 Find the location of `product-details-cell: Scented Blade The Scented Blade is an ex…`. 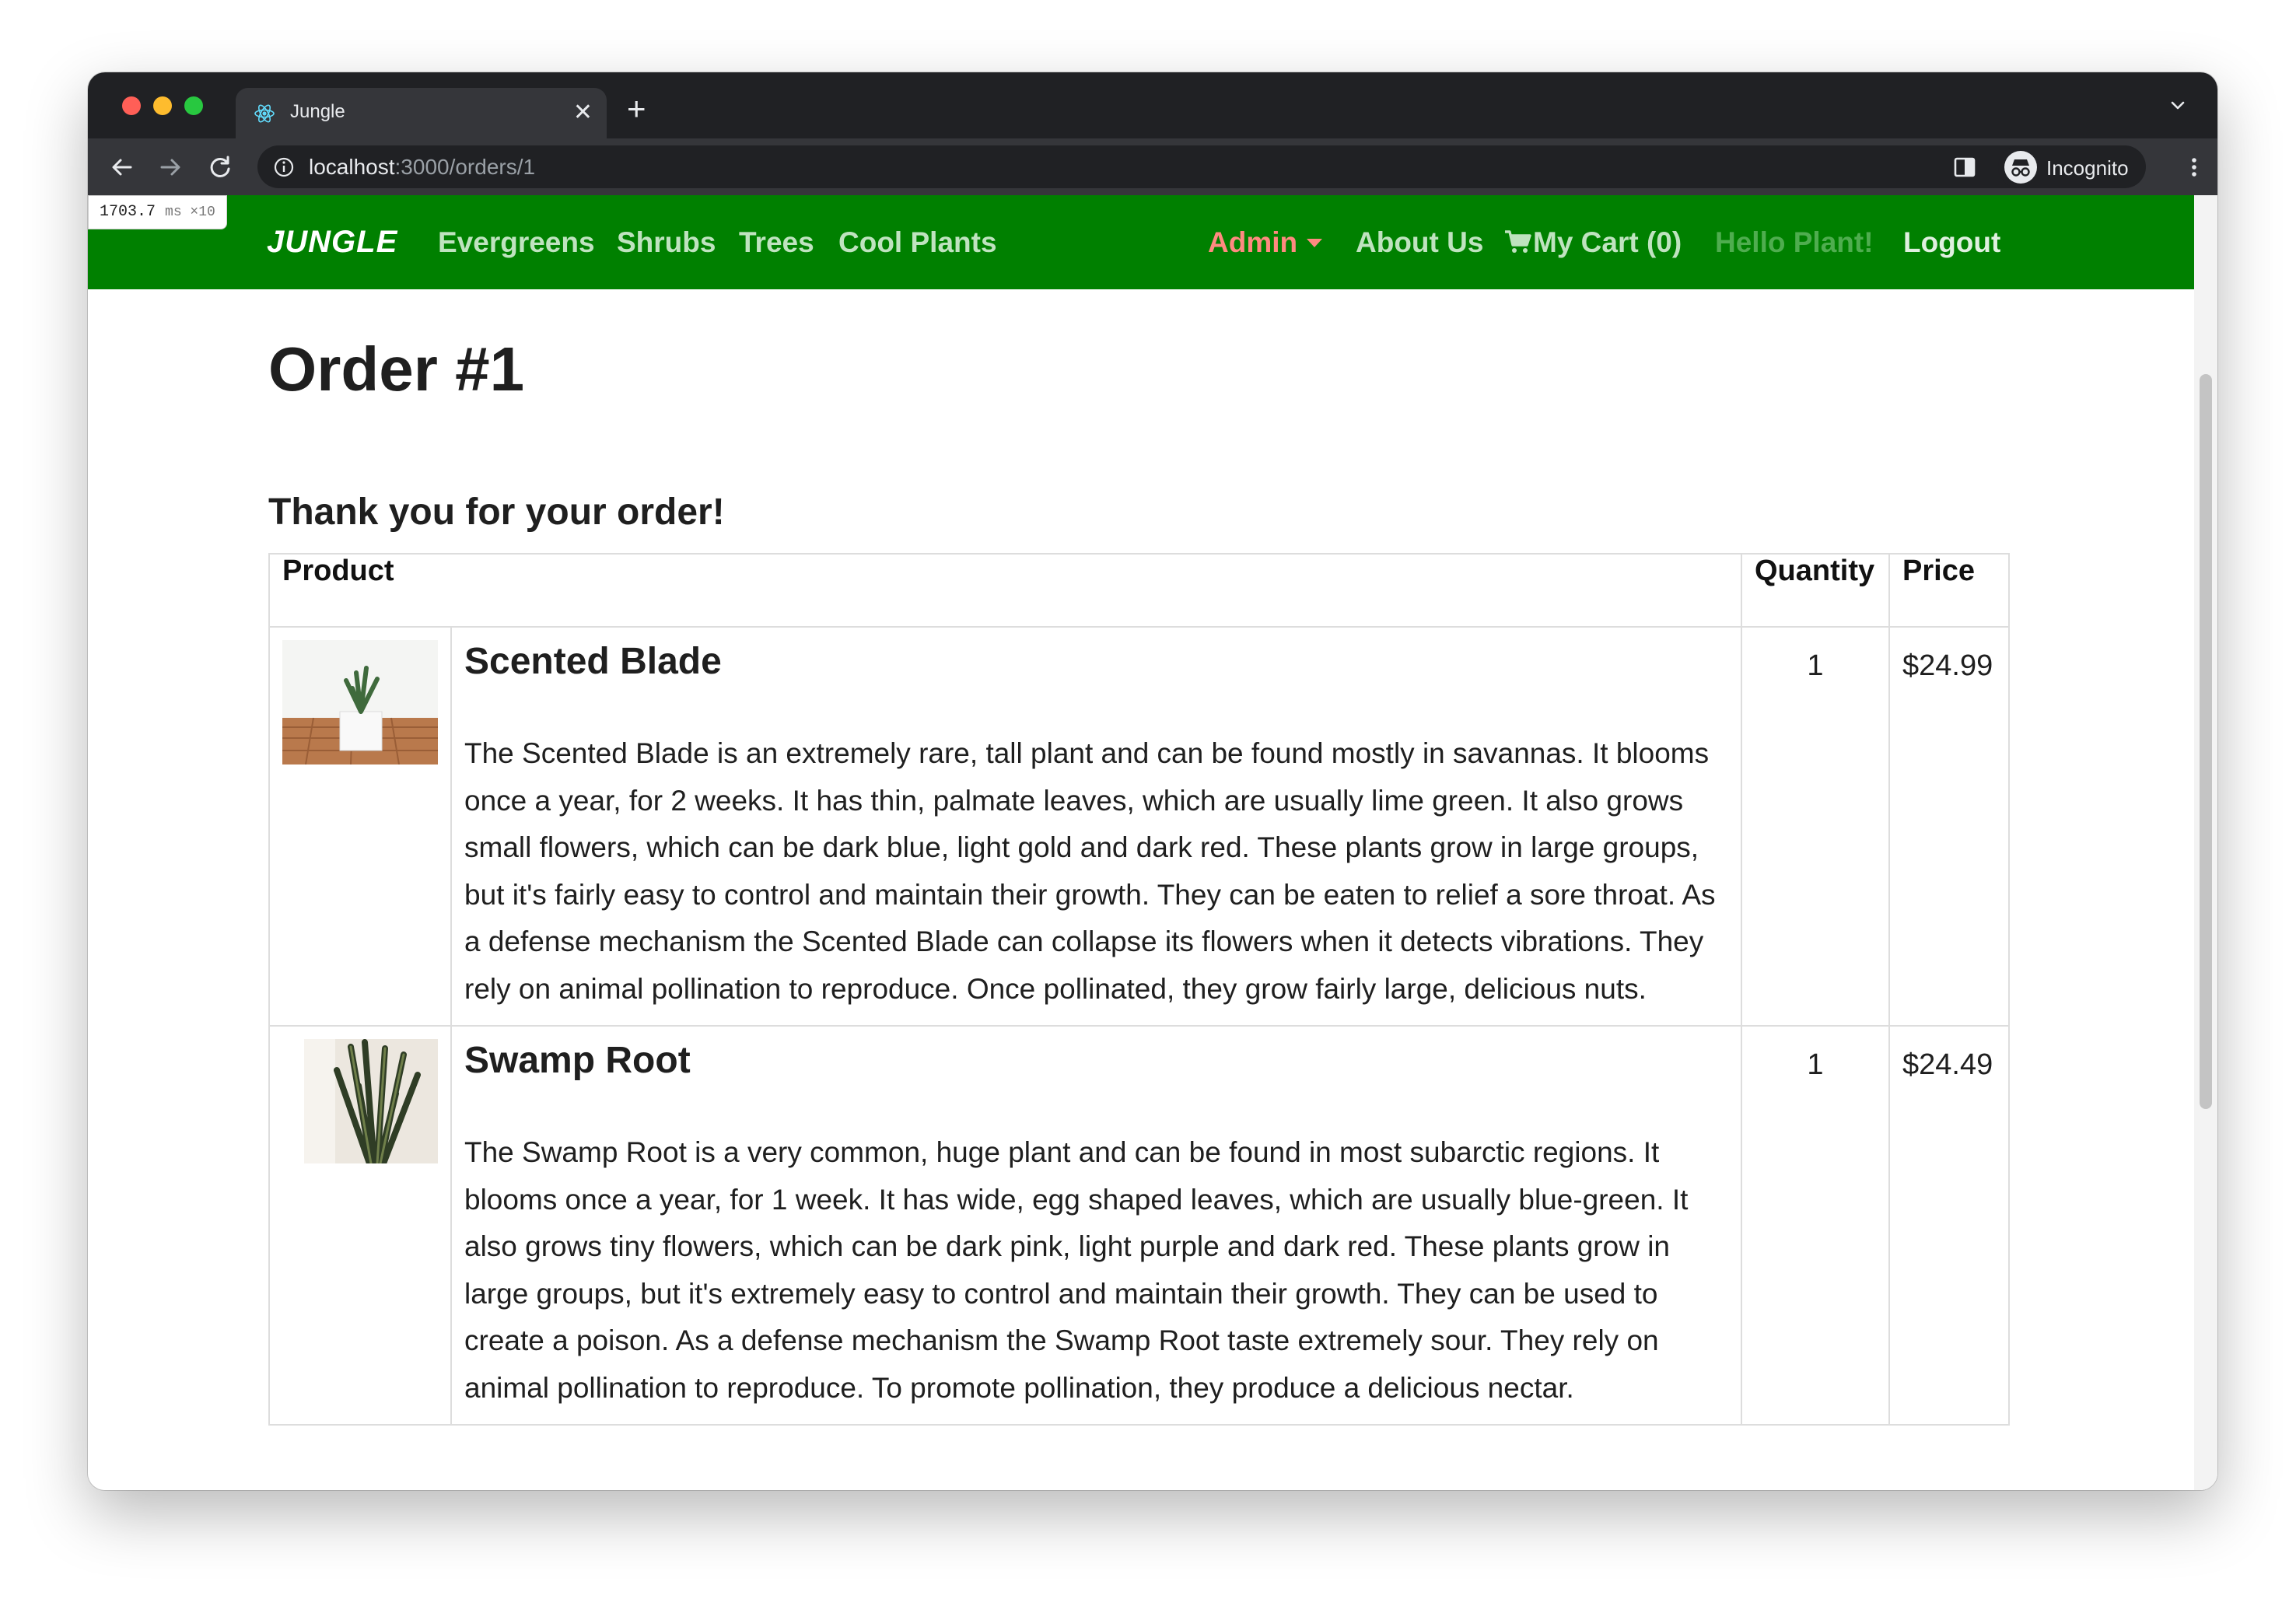

product-details-cell: Scented Blade The Scented Blade is an ex… is located at coordinates (1096, 826).